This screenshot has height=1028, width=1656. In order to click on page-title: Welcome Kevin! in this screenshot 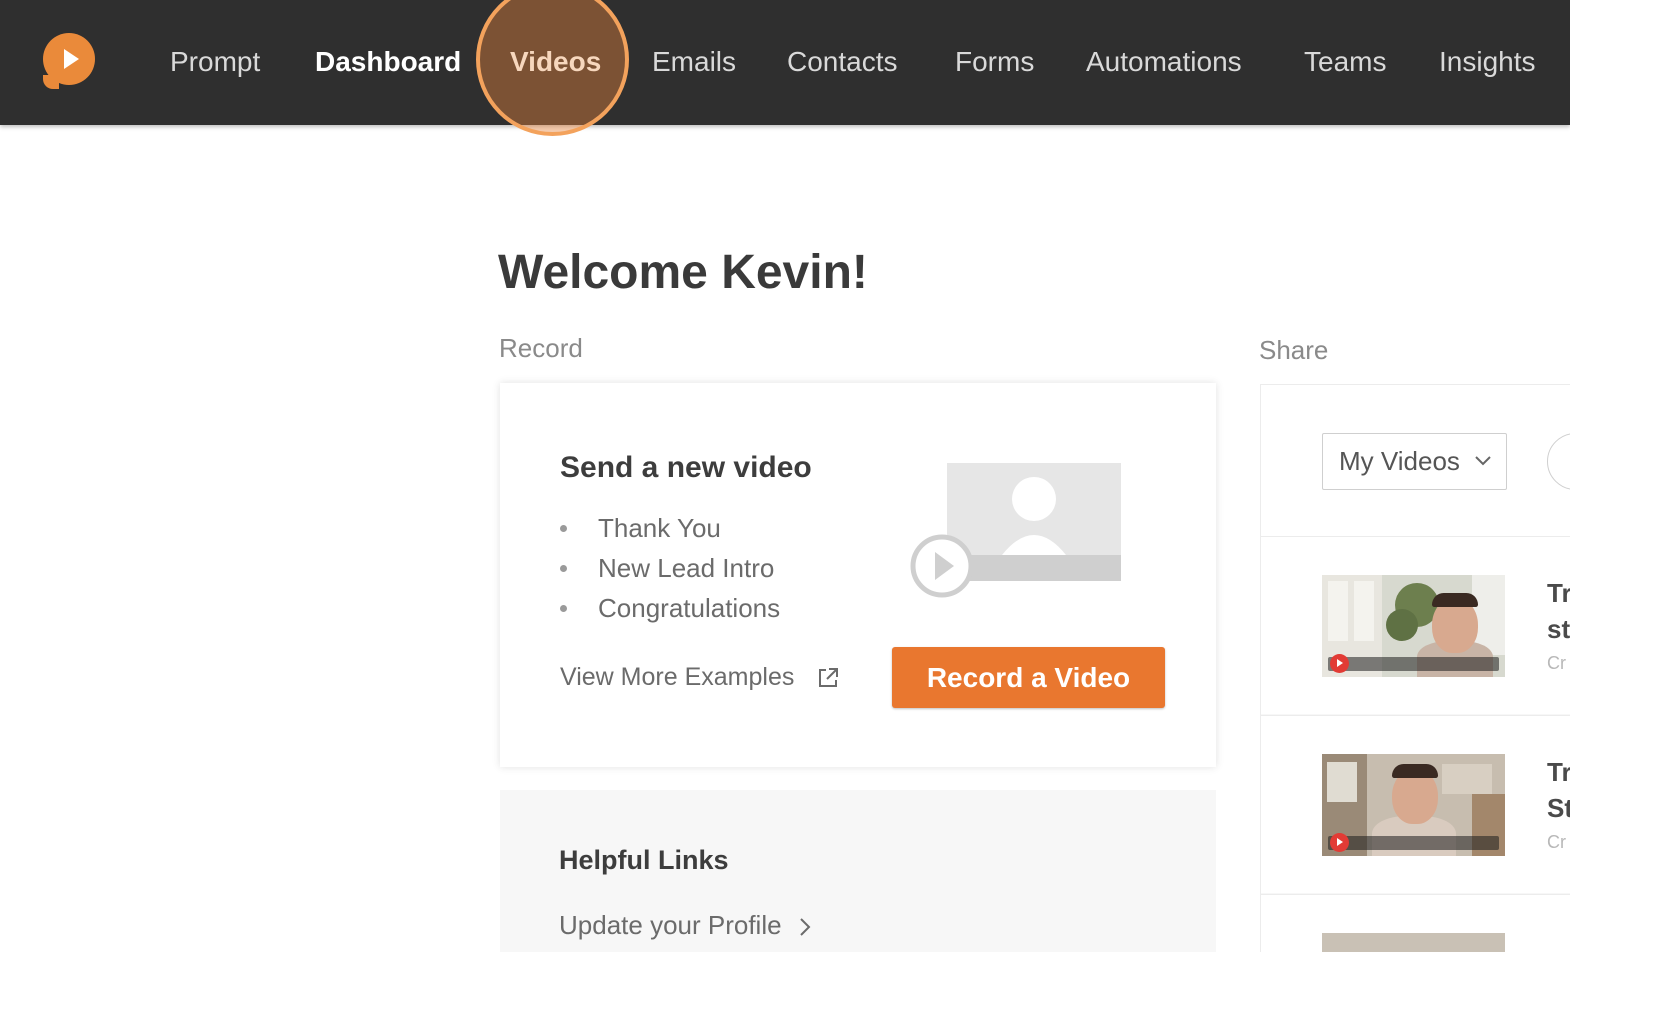, I will do `click(683, 272)`.